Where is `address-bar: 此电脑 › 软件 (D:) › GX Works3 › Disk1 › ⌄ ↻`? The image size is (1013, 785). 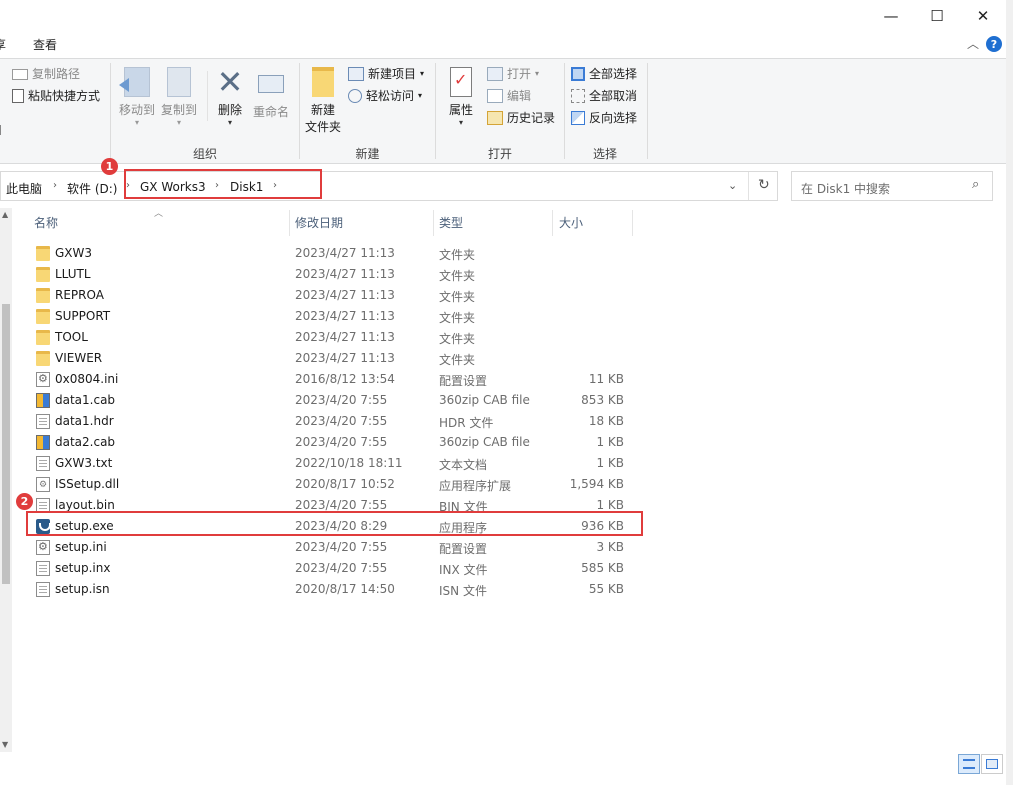
address-bar: 此电脑 › 软件 (D:) › GX Works3 › Disk1 › ⌄ ↻ is located at coordinates (389, 186).